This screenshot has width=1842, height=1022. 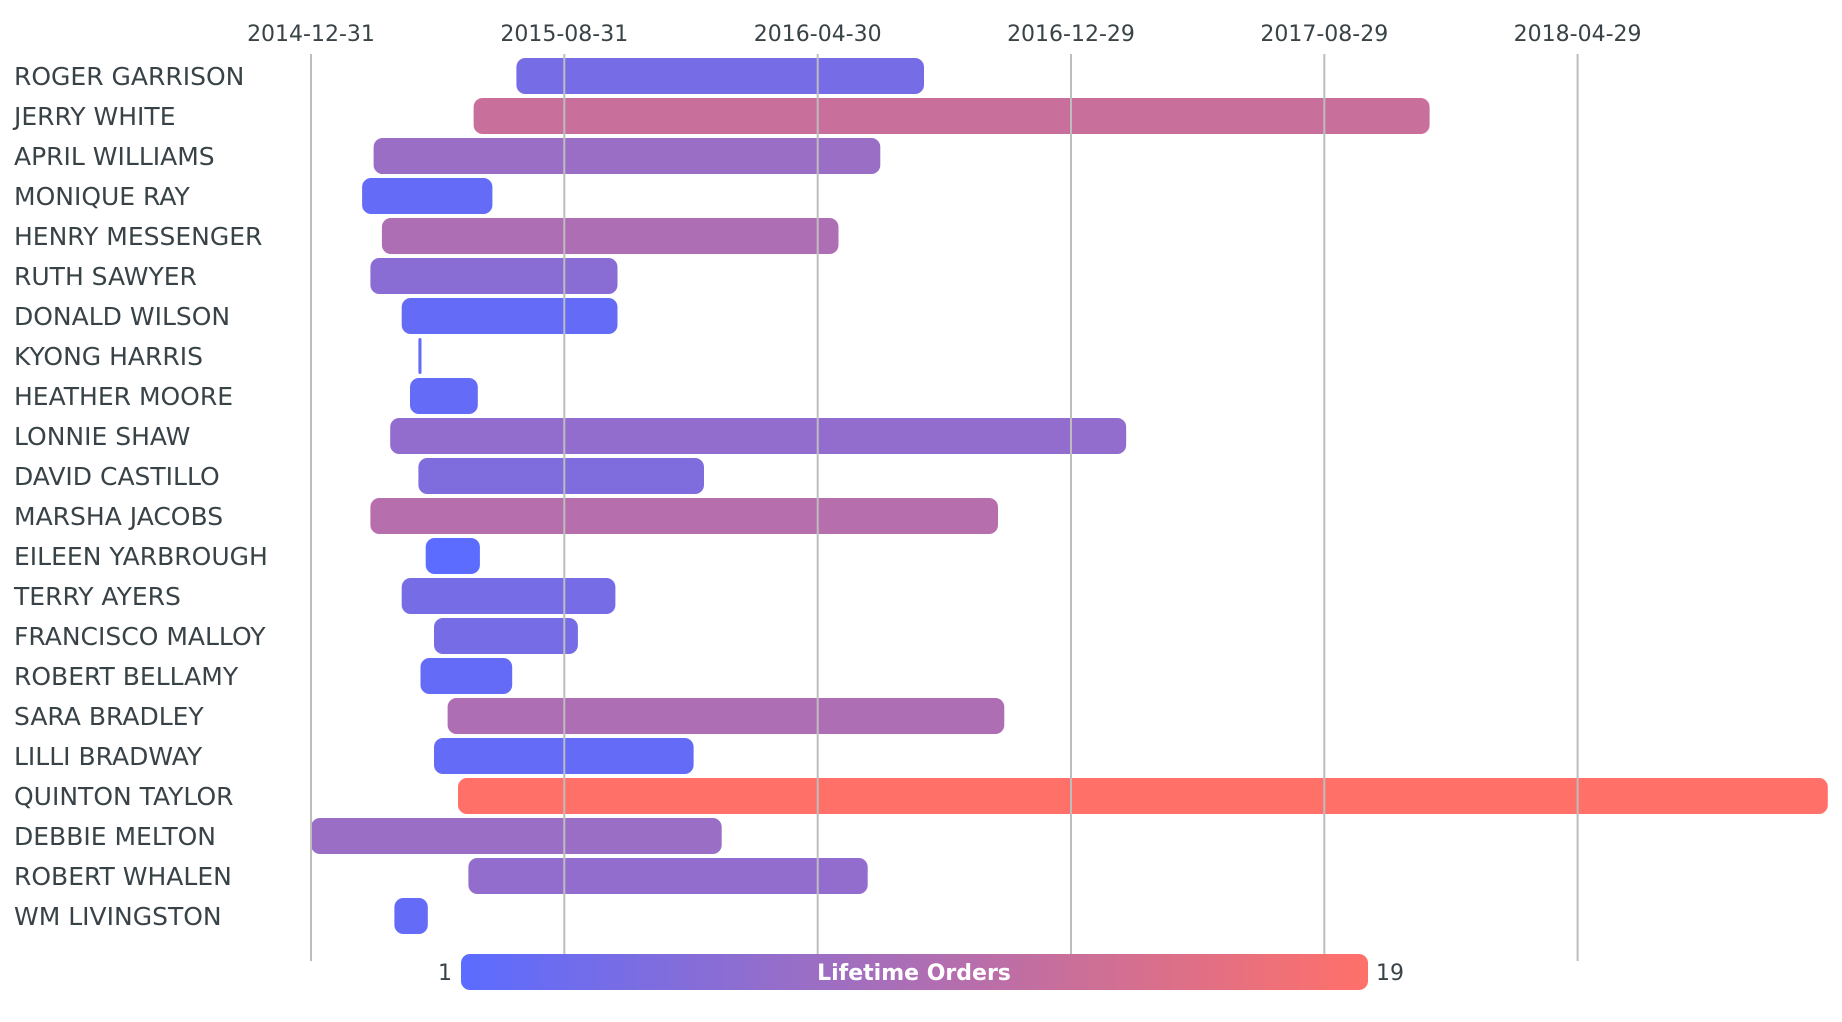 I want to click on x-tick-label: 2018-04-29, so click(x=1578, y=34).